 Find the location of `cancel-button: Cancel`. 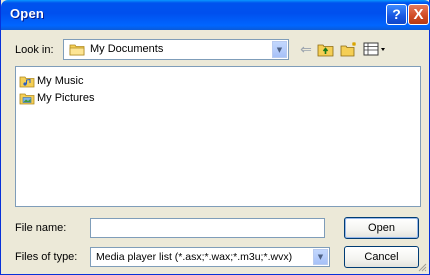

cancel-button: Cancel is located at coordinates (381, 257).